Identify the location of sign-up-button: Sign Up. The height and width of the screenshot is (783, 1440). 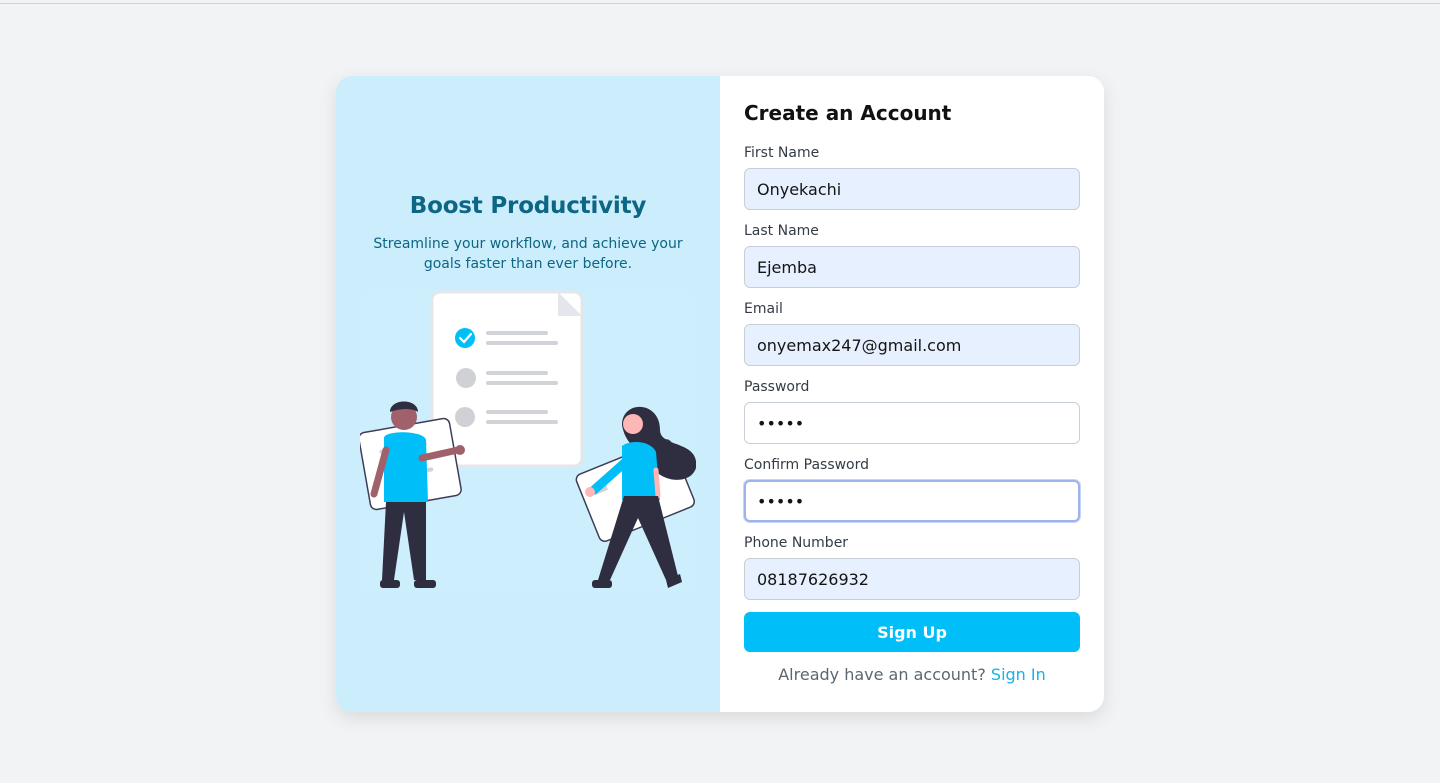
(912, 632).